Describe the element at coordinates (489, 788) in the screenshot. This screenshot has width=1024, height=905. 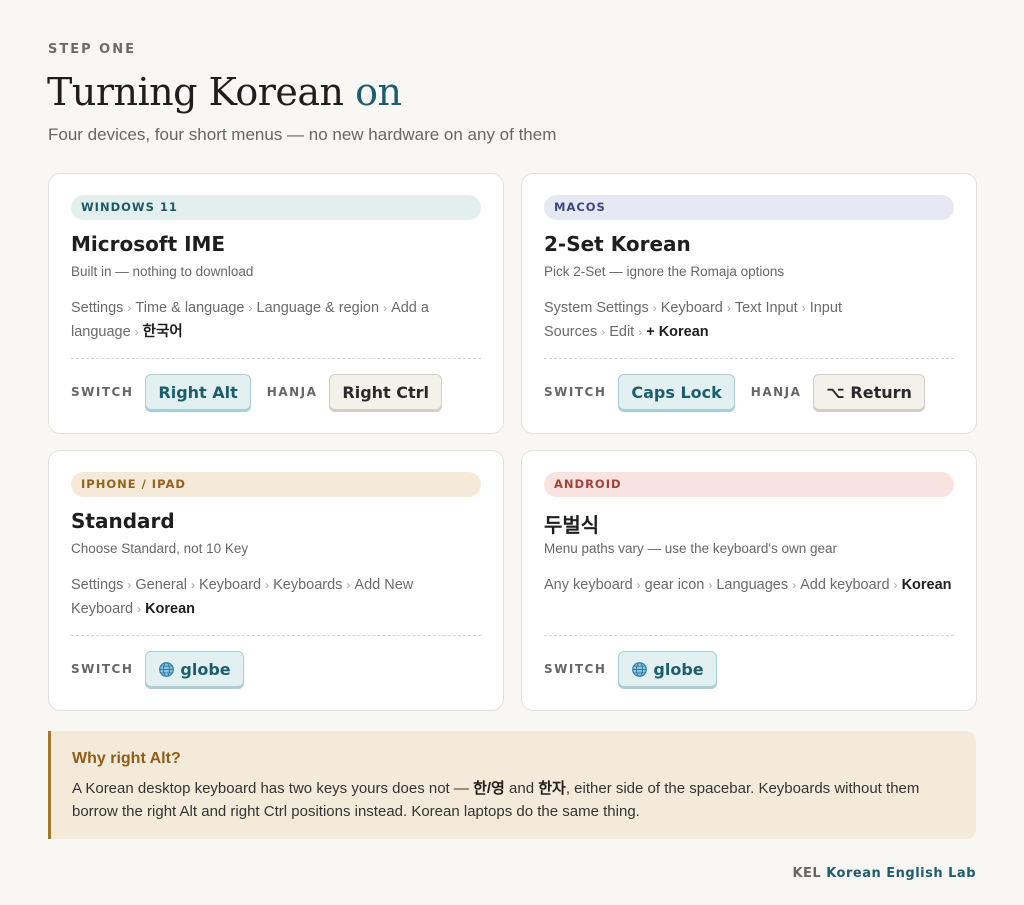
I see `callout-key: 한/영` at that location.